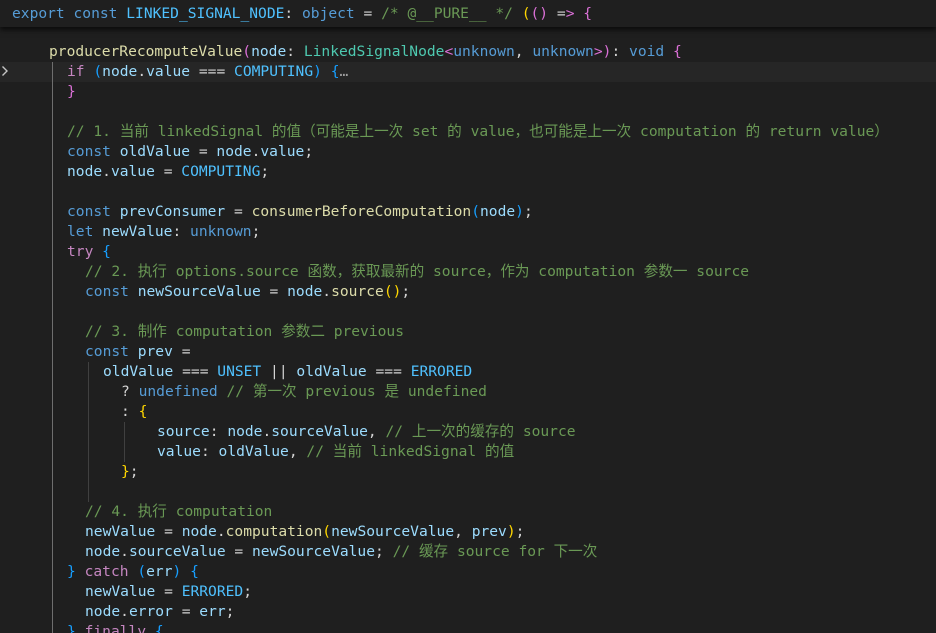  What do you see at coordinates (179, 511) in the screenshot?
I see `code-line-text: // 4. 执行 computation` at bounding box center [179, 511].